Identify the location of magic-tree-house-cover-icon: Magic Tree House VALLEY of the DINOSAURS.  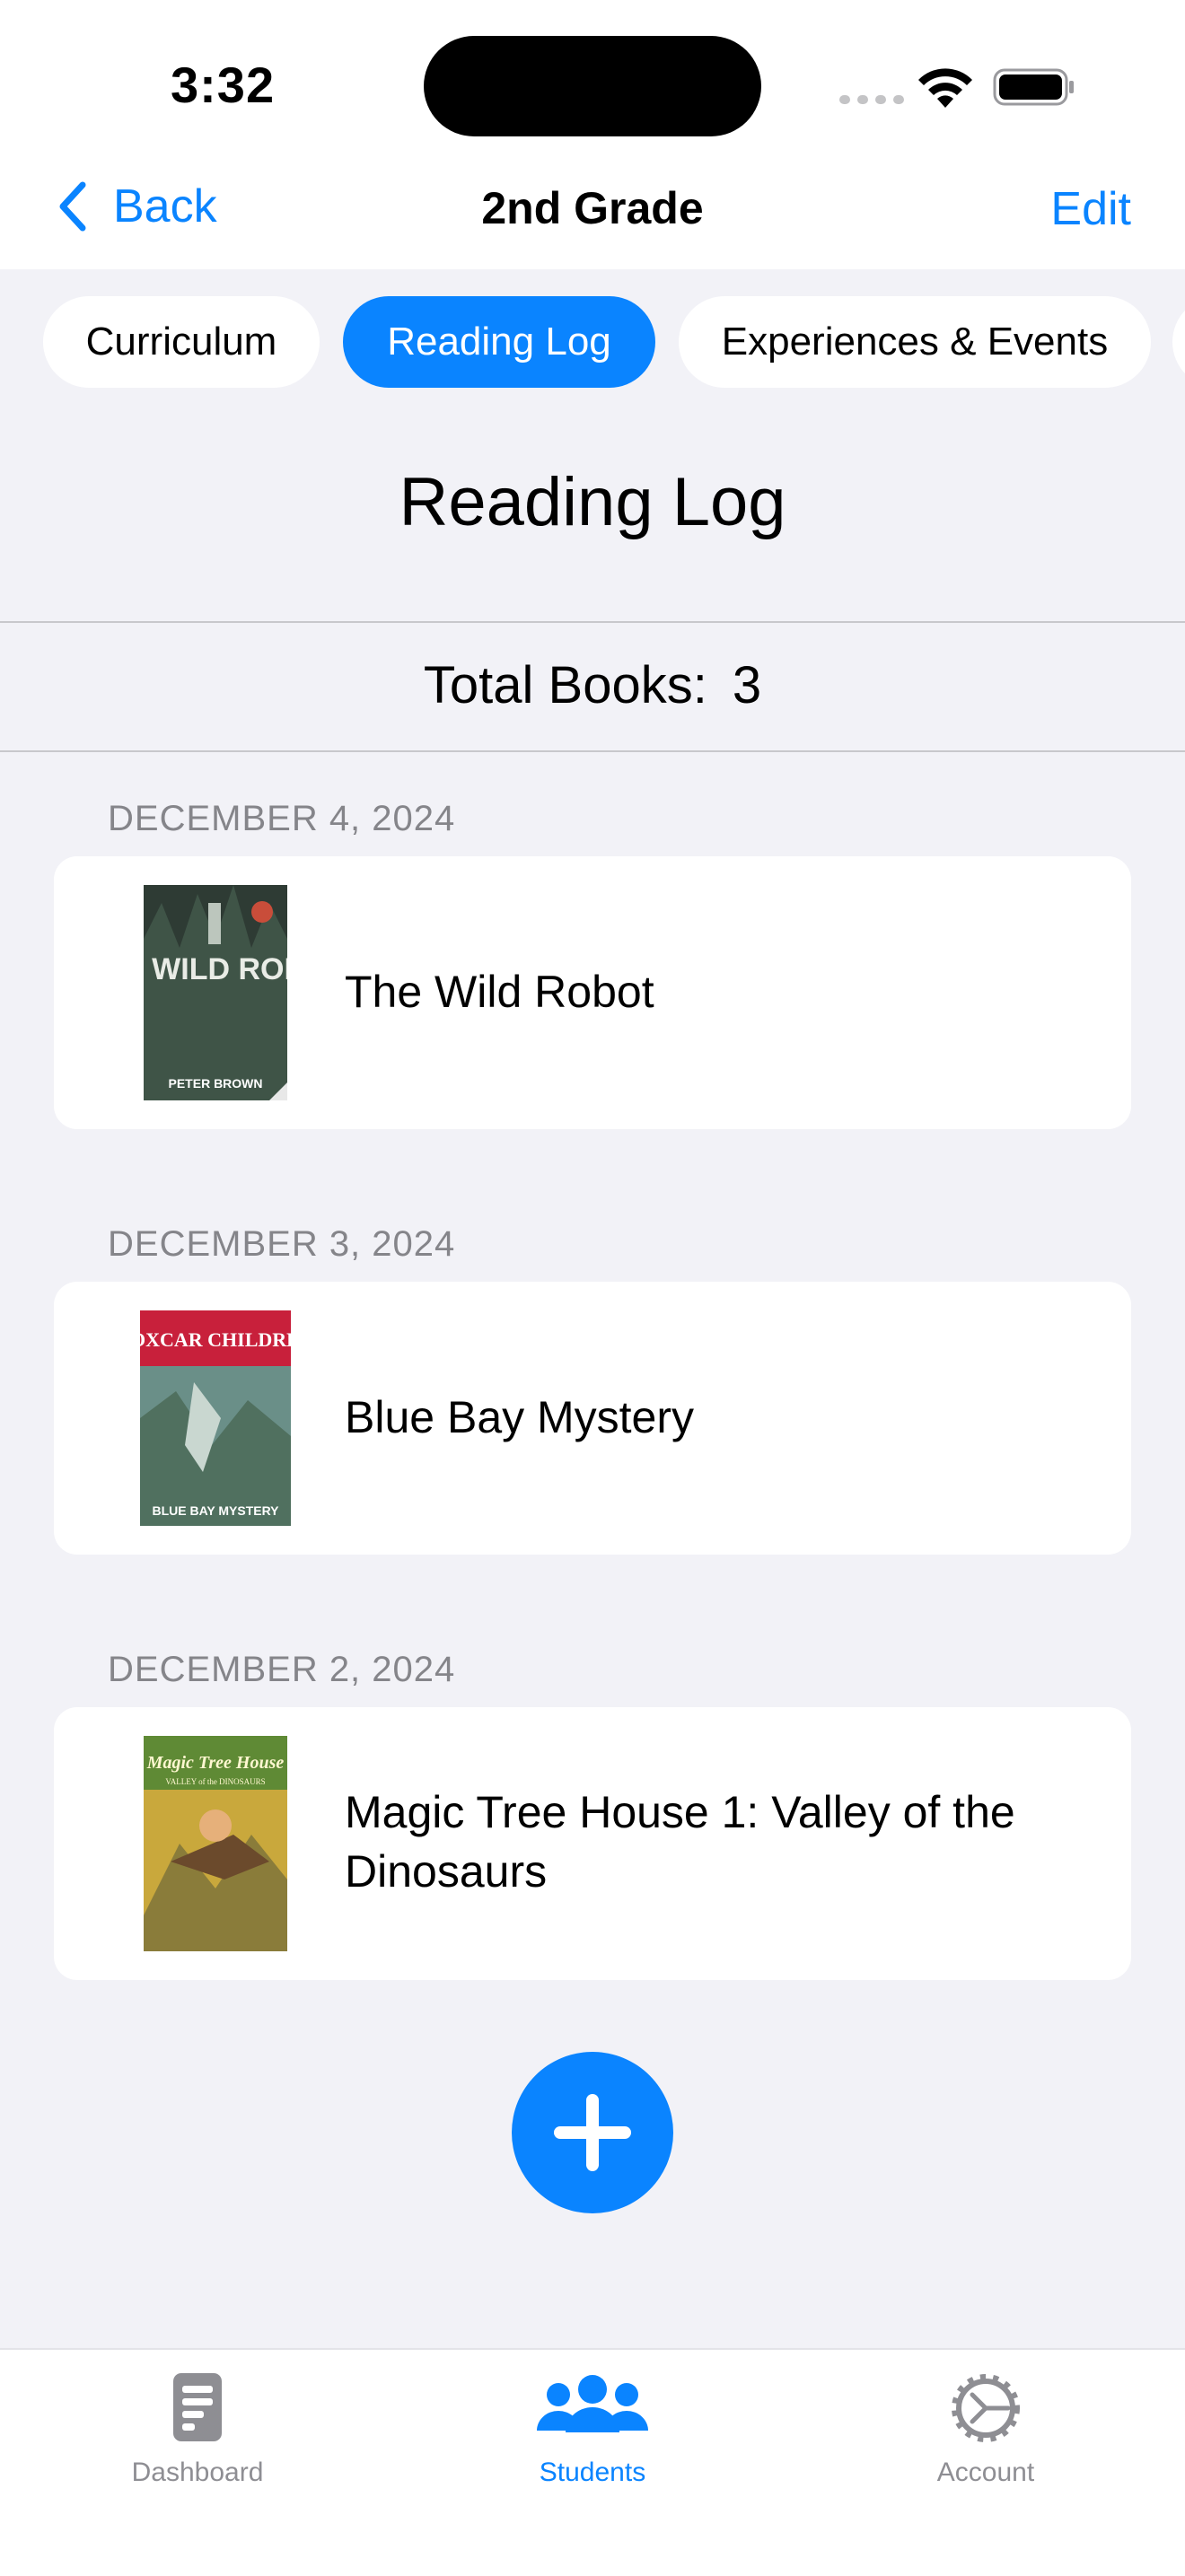
(215, 1843).